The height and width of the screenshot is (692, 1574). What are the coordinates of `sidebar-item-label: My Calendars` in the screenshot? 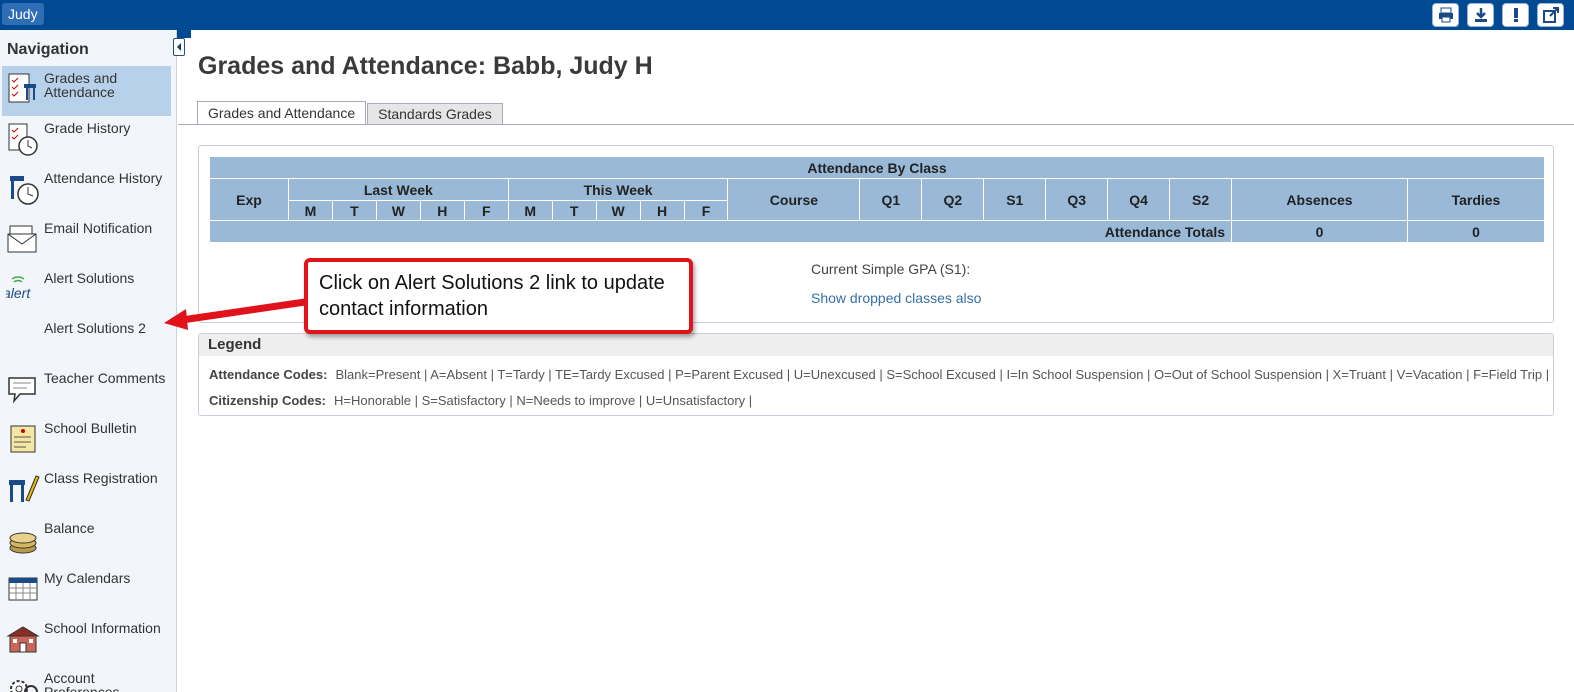 It's located at (87, 578).